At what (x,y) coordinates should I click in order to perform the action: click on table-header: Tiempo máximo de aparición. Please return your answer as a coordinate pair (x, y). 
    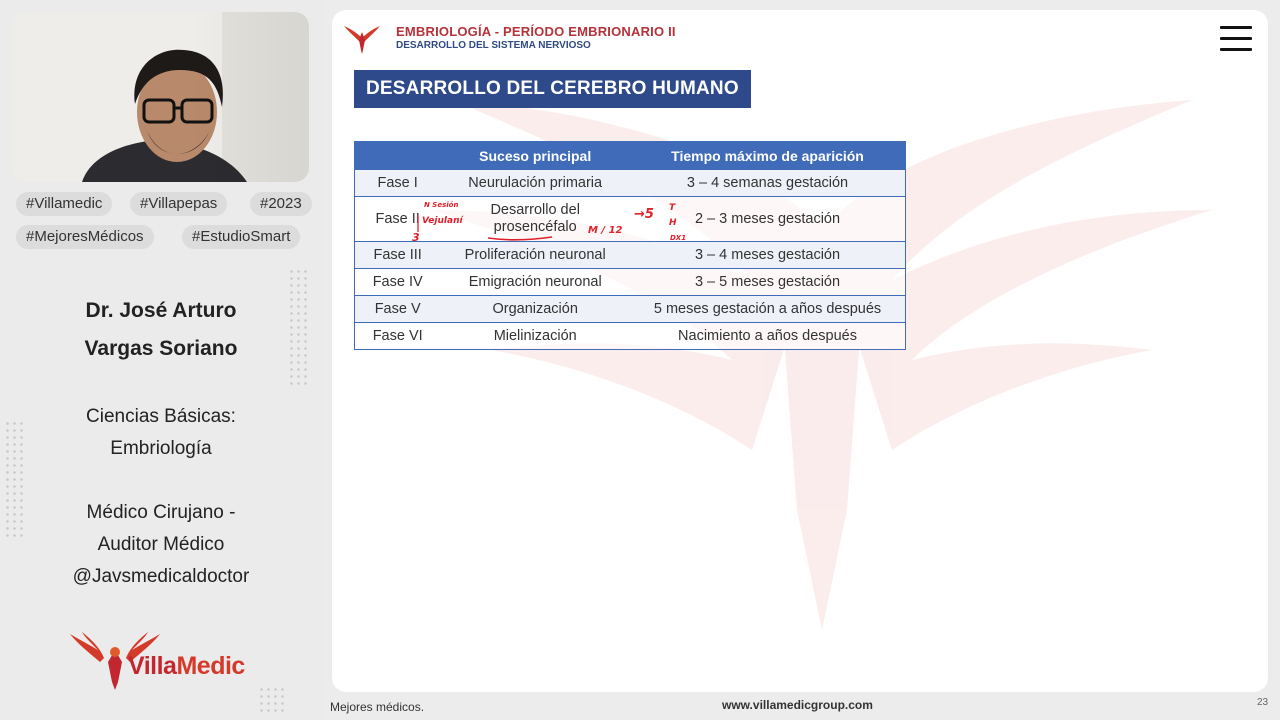
    Looking at the image, I should click on (768, 155).